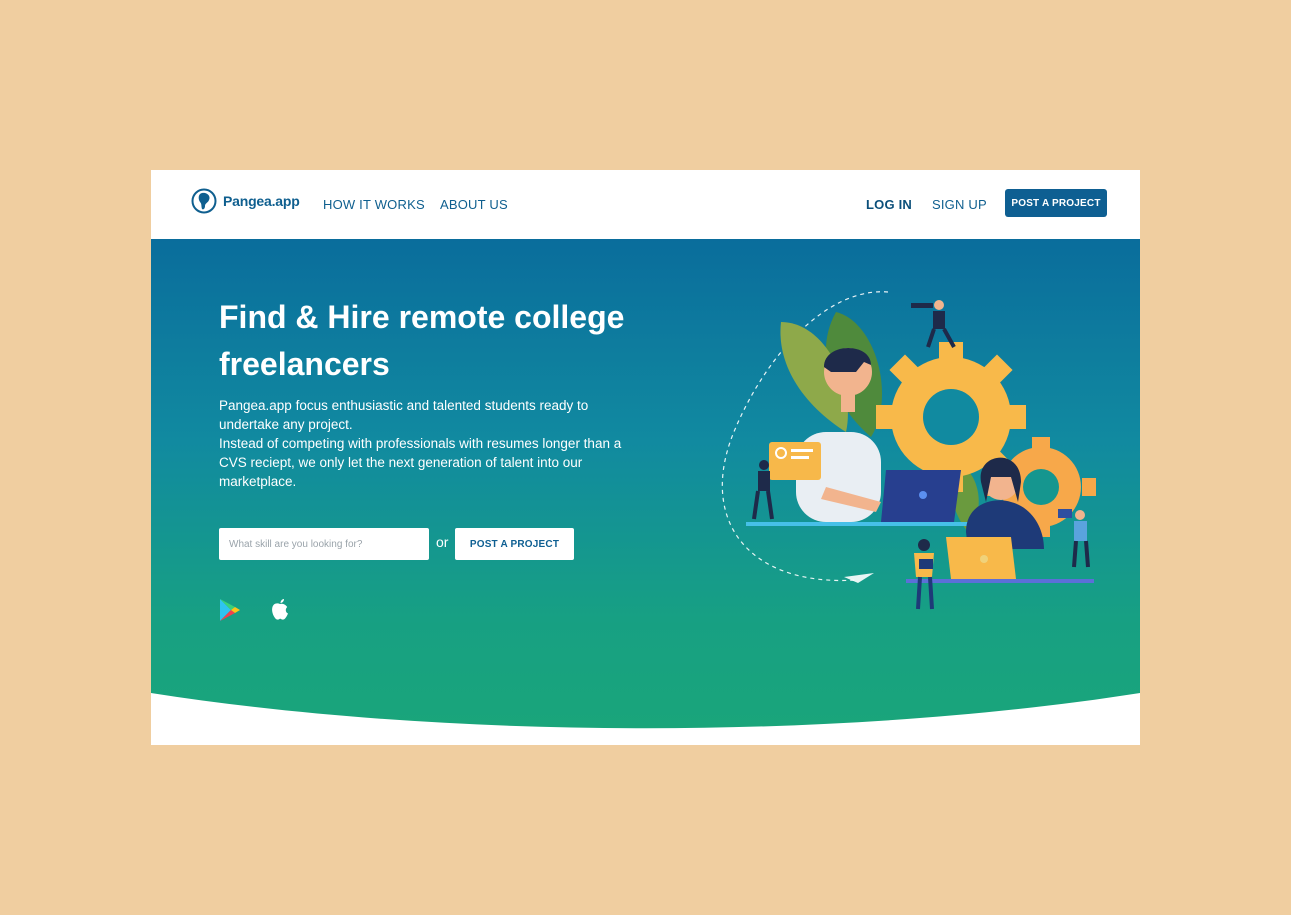 The height and width of the screenshot is (915, 1291). I want to click on google-play-icon, so click(230, 610).